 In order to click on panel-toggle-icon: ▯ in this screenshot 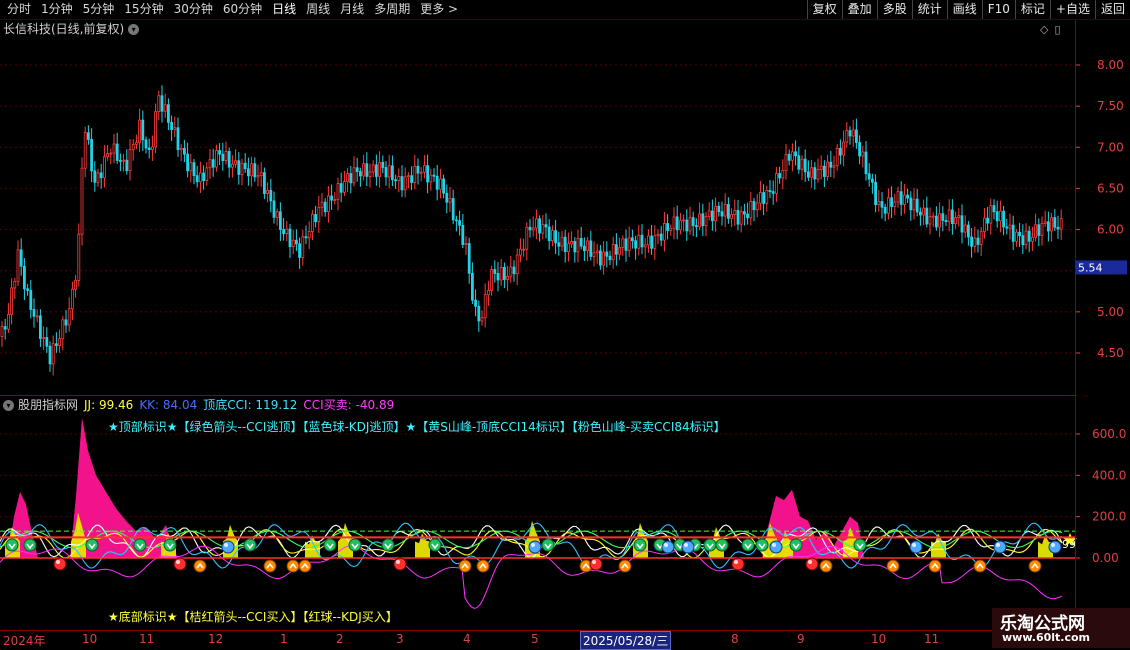, I will do `click(1057, 29)`.